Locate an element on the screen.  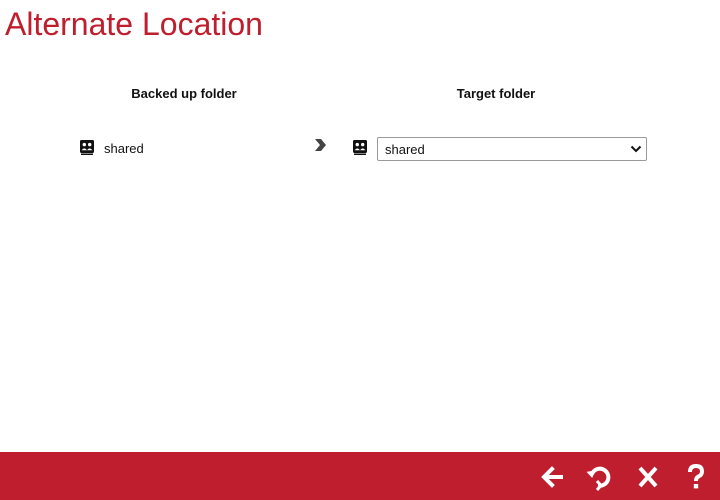
target-folder-header: Target folder is located at coordinates (496, 93).